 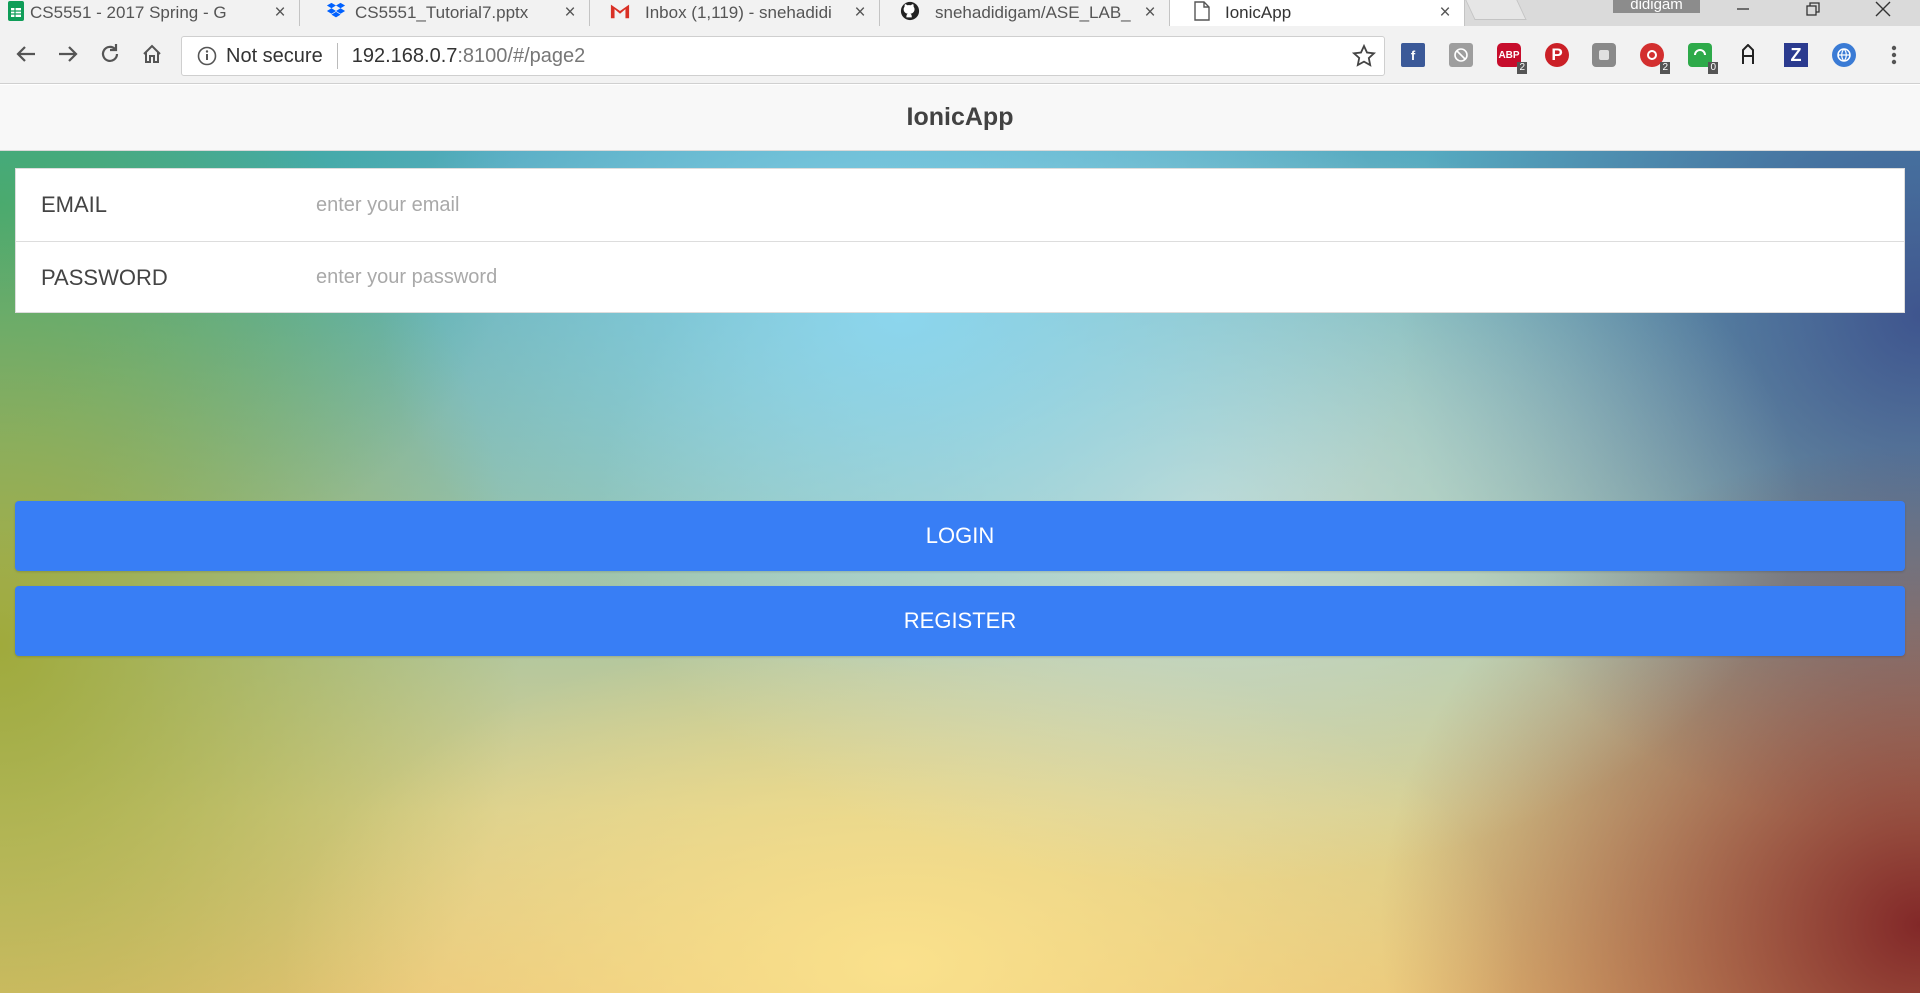 I want to click on tab-gmail: Inbox (1,119) - snehadidi ×, so click(x=735, y=13).